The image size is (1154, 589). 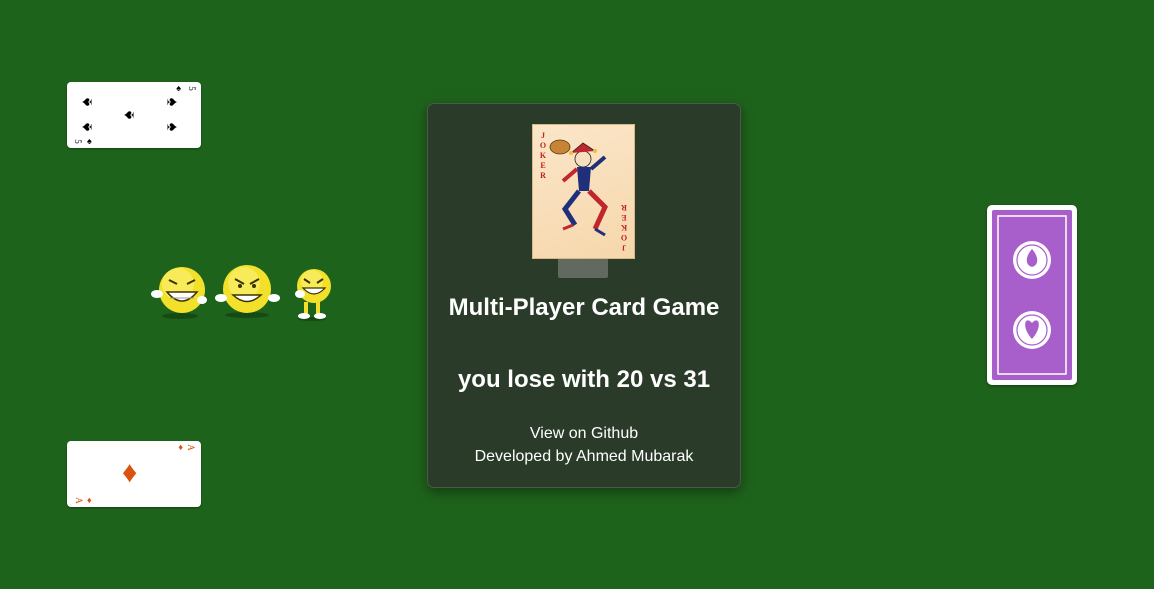 I want to click on card-suit-top: ♦, so click(x=180, y=447).